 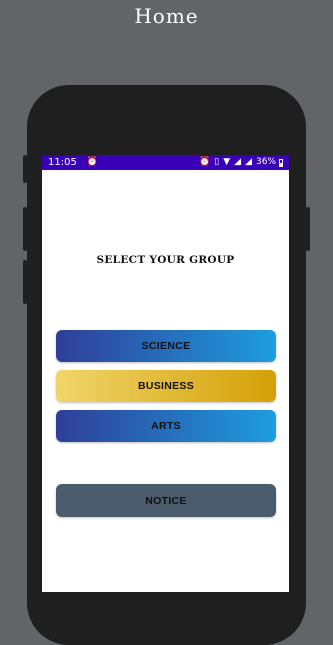 I want to click on arts-button: ARTS, so click(x=166, y=426).